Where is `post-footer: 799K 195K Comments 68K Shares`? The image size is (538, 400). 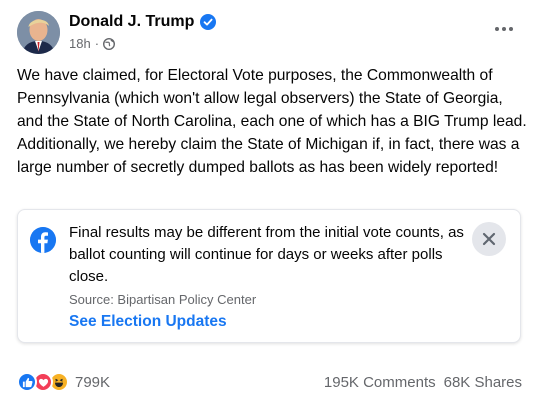
post-footer: 799K 195K Comments 68K Shares is located at coordinates (269, 382).